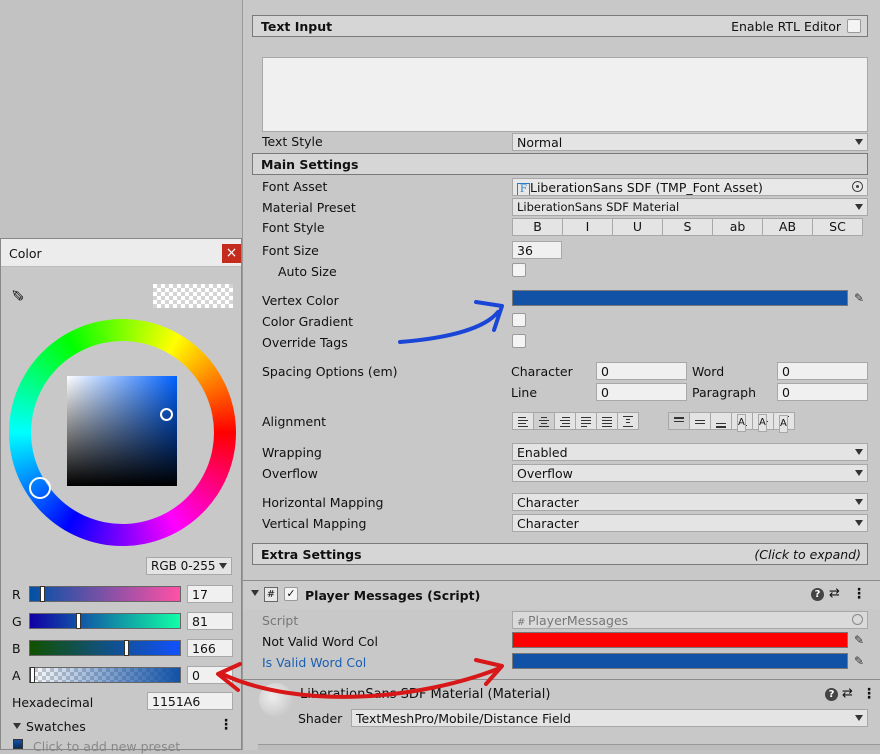 The width and height of the screenshot is (880, 754). I want to click on align-bottom-icon, so click(721, 421).